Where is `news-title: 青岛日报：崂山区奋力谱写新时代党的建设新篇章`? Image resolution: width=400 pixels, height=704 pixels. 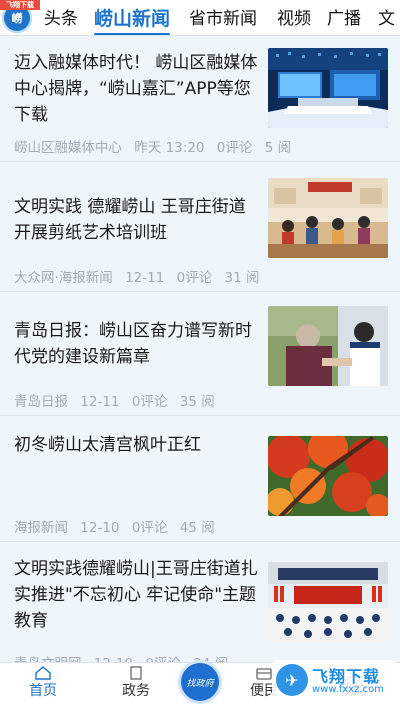
news-title: 青岛日报：崂山区奋力谱写新时代党的建设新篇章 is located at coordinates (133, 344).